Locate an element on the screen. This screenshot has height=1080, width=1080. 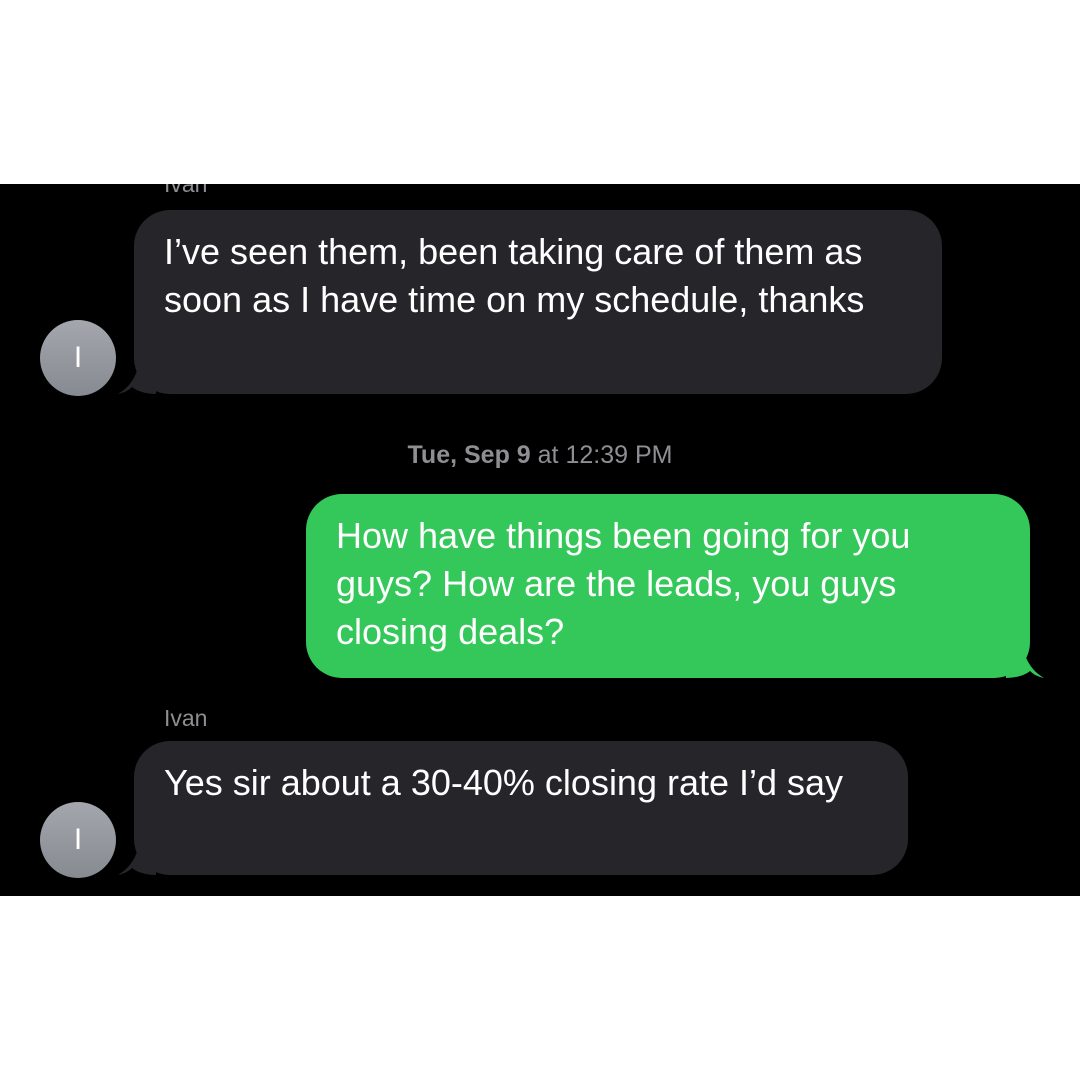
message-timestamp: Tue, Sep 9 at 12:39 PM is located at coordinates (540, 455).